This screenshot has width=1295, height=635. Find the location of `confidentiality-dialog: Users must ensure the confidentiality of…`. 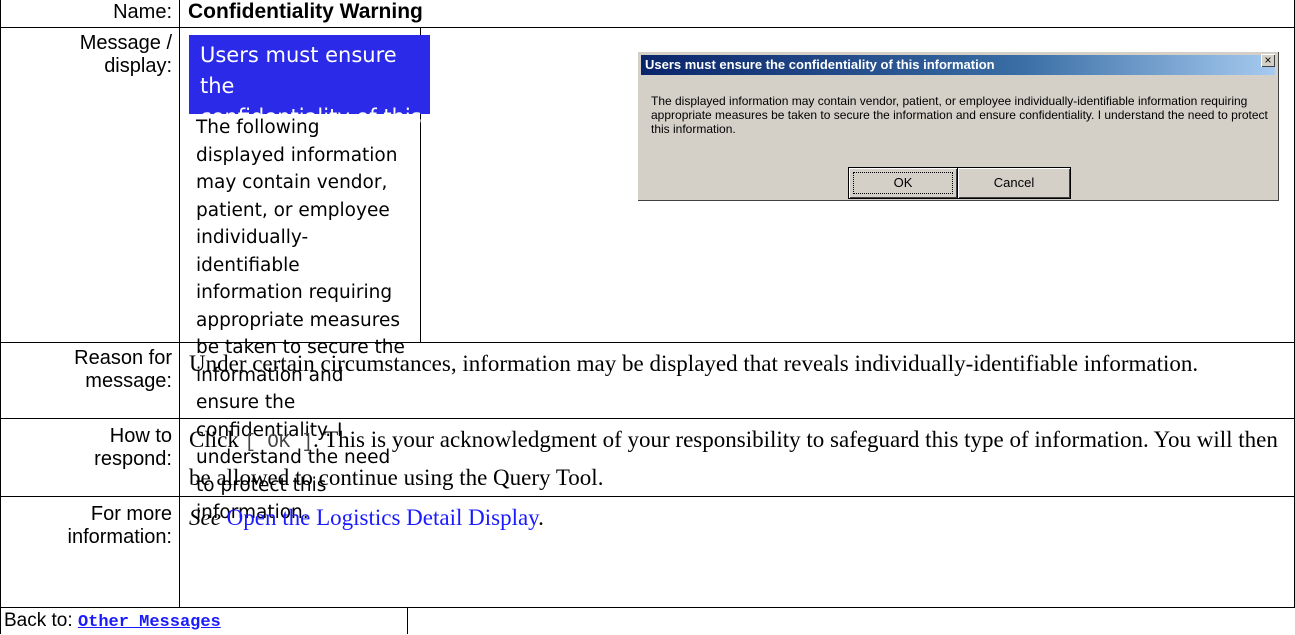

confidentiality-dialog: Users must ensure the confidentiality of… is located at coordinates (958, 126).